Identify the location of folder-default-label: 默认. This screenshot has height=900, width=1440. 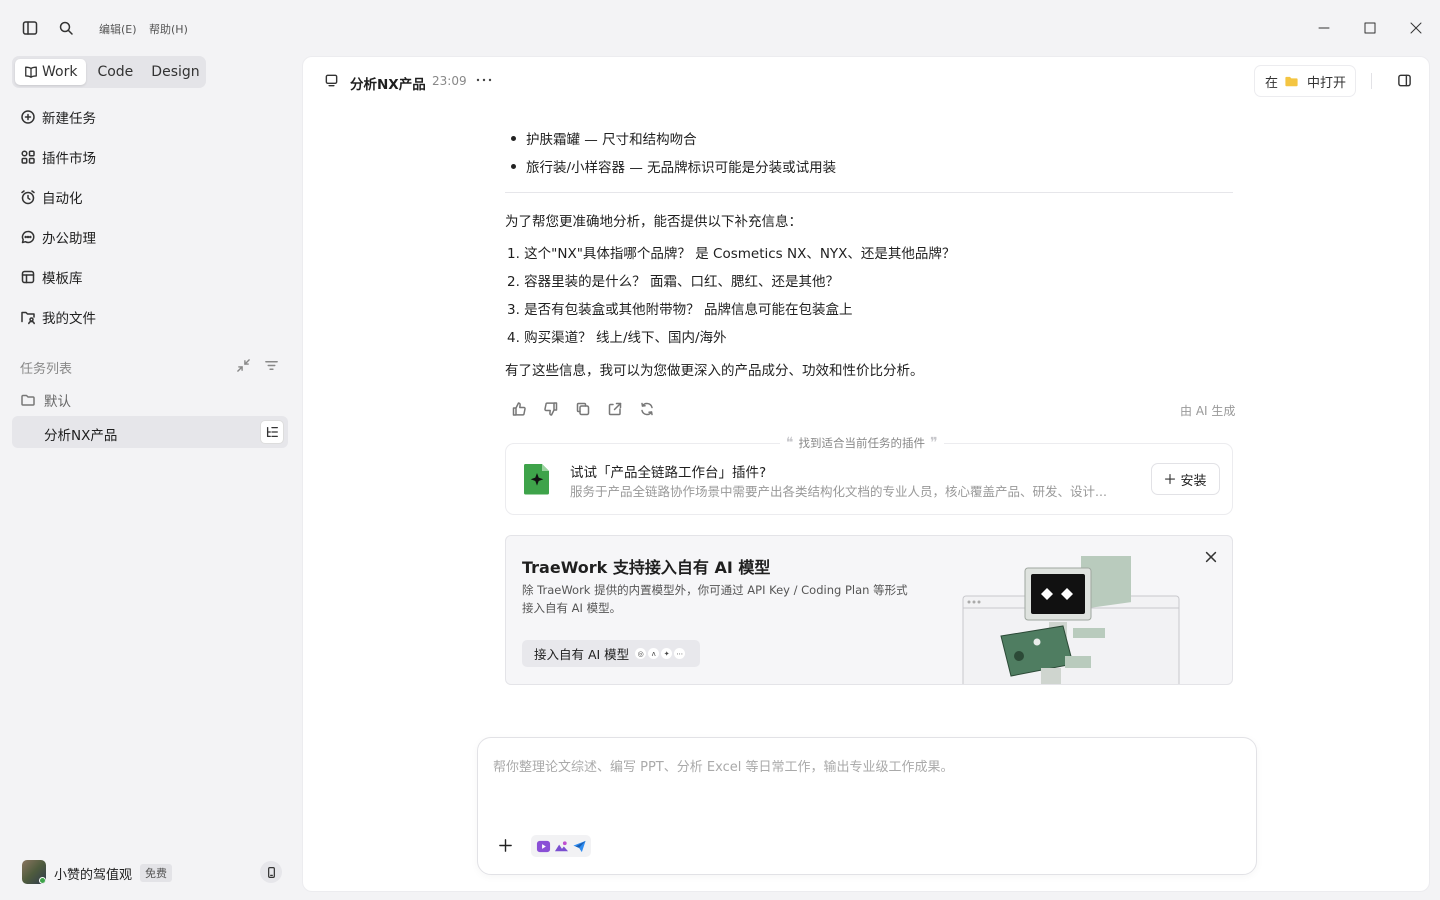
(57, 402).